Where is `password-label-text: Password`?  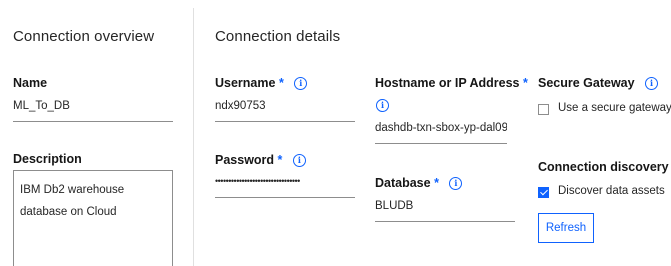
password-label-text: Password is located at coordinates (245, 160).